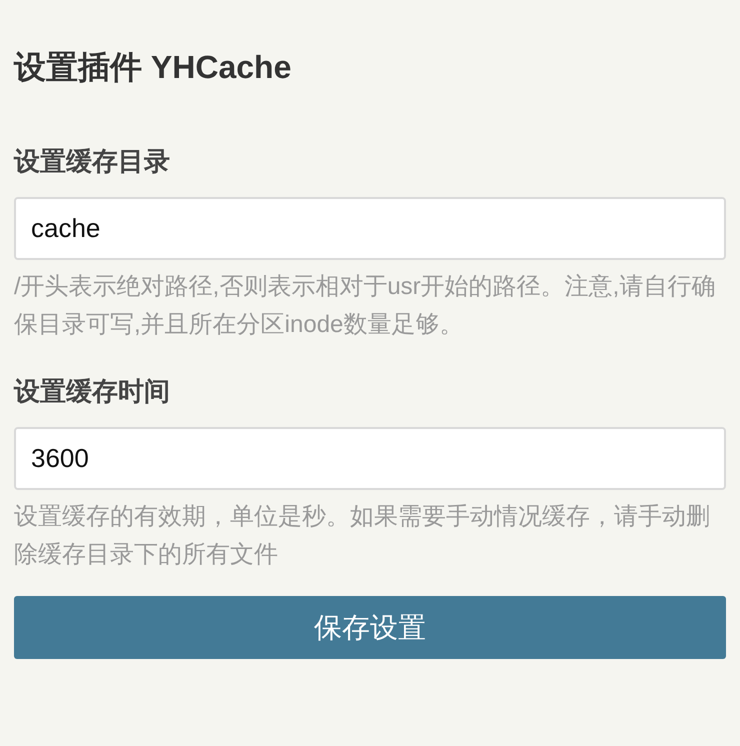 The width and height of the screenshot is (740, 746). What do you see at coordinates (365, 306) in the screenshot?
I see `field-hint: /开头表示绝对路径,否则表示相对于usr开始的路径。注意,请自行确保目录可写,并且所在分区inode数量足够。` at bounding box center [365, 306].